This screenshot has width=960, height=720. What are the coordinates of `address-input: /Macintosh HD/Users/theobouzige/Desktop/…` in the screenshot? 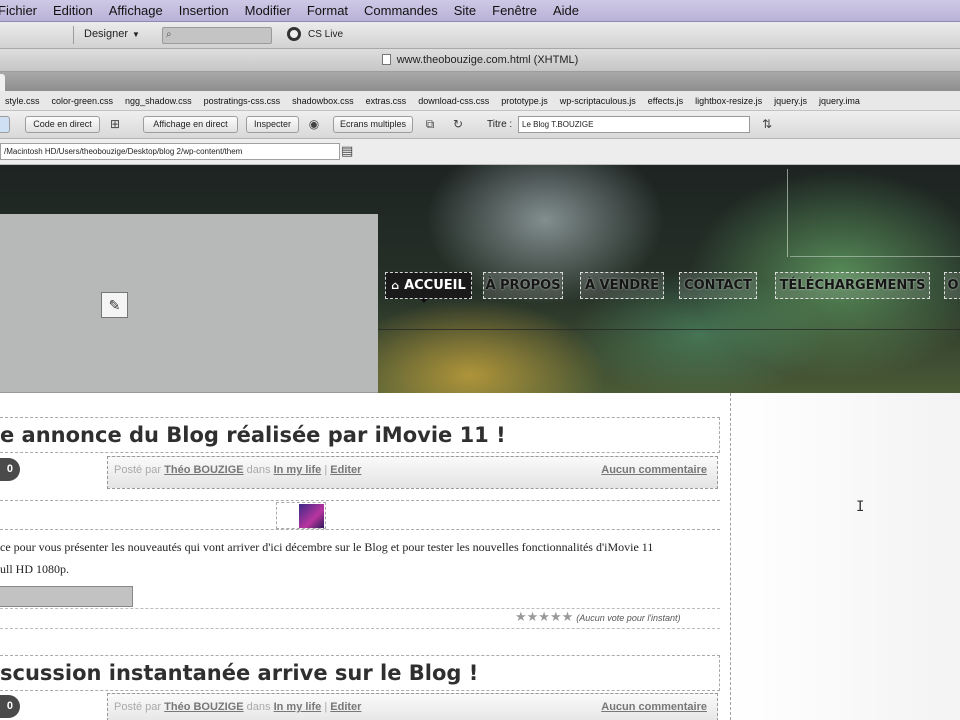 It's located at (170, 151).